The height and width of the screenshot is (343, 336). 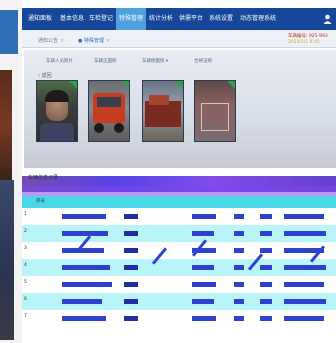 I want to click on table-footer-space, so click(x=179, y=332).